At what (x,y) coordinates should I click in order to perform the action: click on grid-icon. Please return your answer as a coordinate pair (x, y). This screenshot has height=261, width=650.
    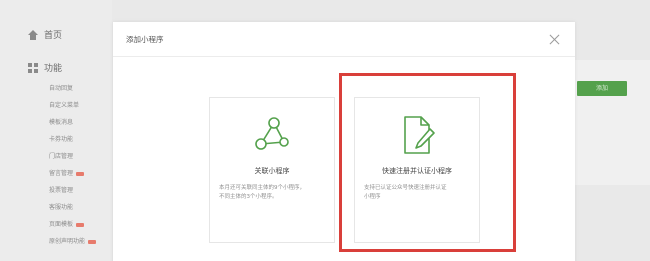
    Looking at the image, I should click on (33, 67).